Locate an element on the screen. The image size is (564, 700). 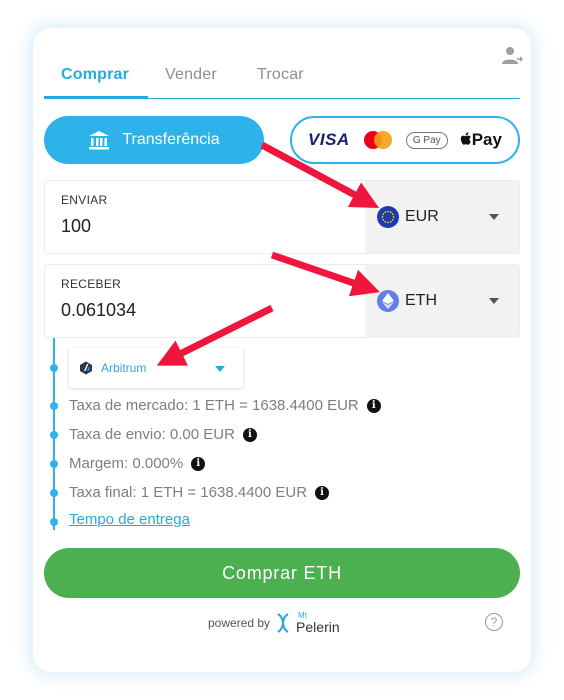
tab-comprar: Comprar is located at coordinates (95, 75).